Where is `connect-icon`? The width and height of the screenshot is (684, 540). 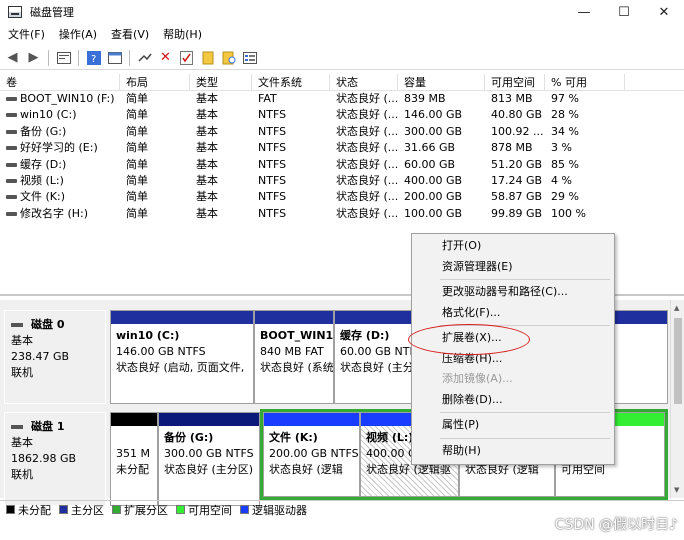
connect-icon is located at coordinates (144, 57).